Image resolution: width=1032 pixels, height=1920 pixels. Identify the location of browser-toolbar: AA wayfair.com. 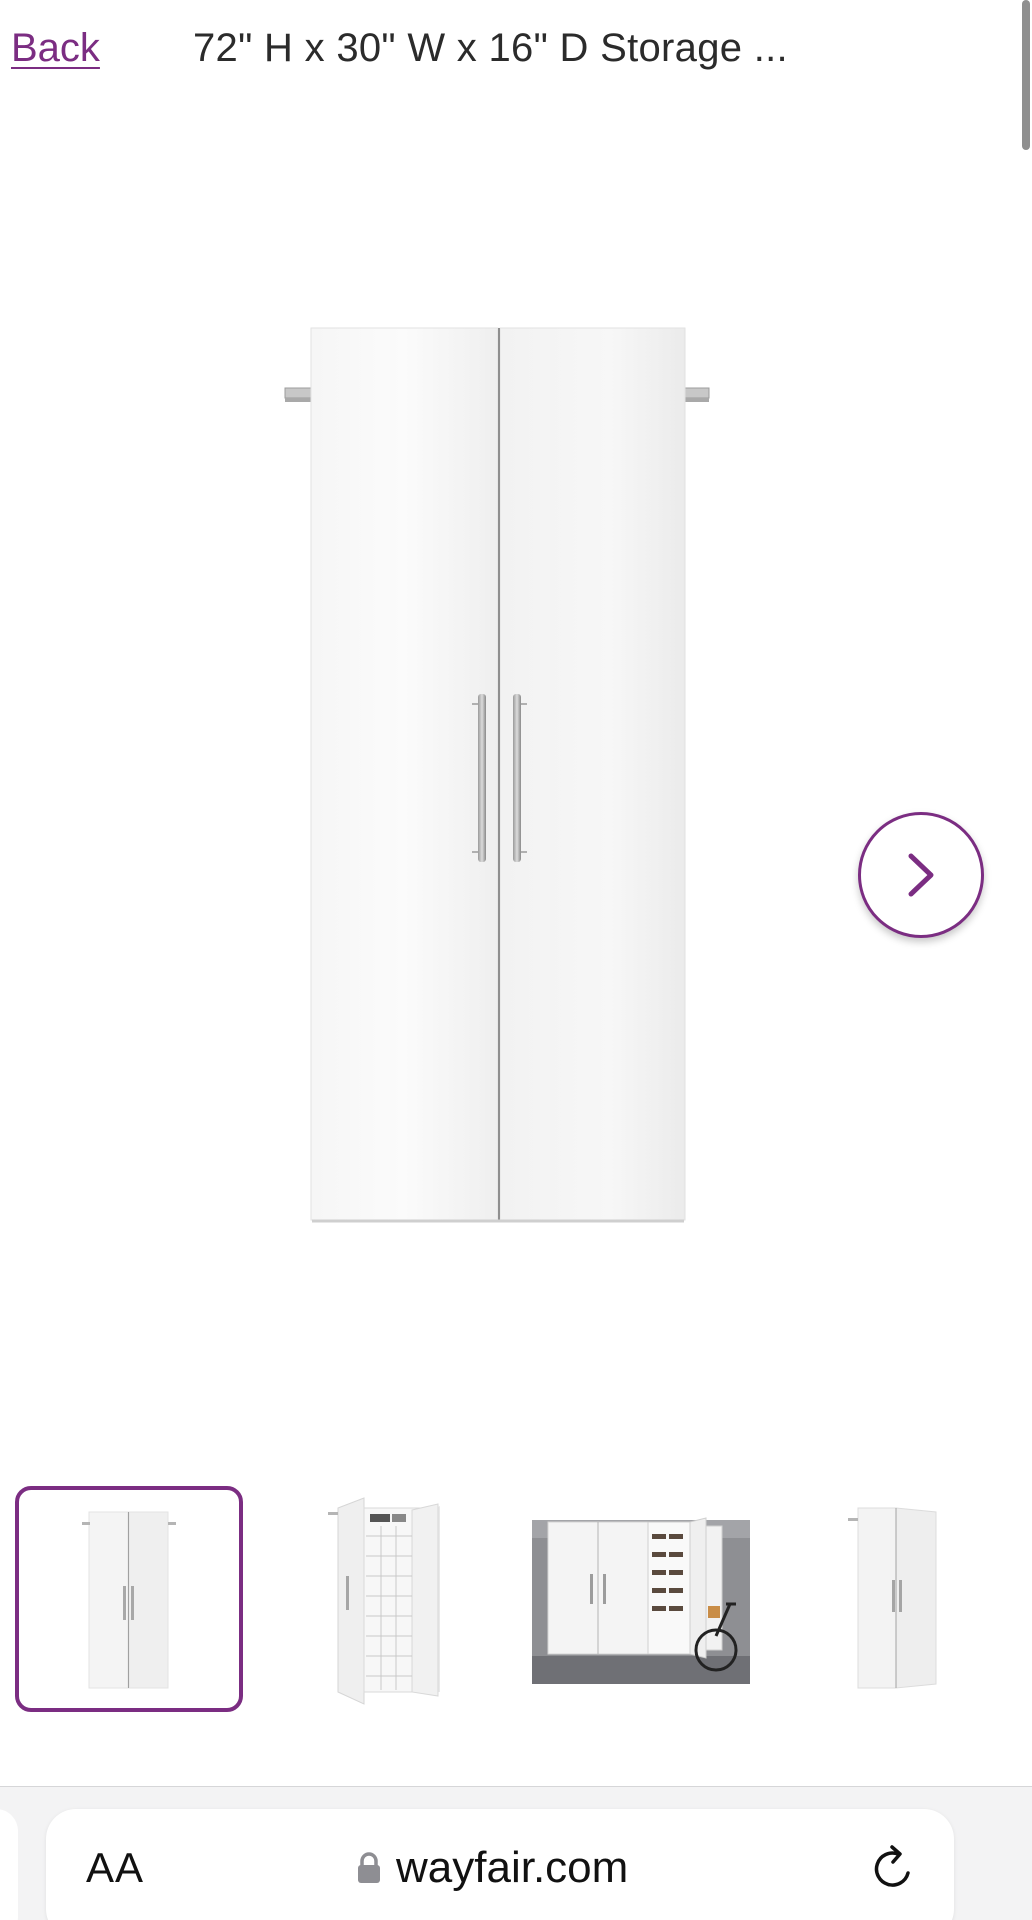
(516, 1853).